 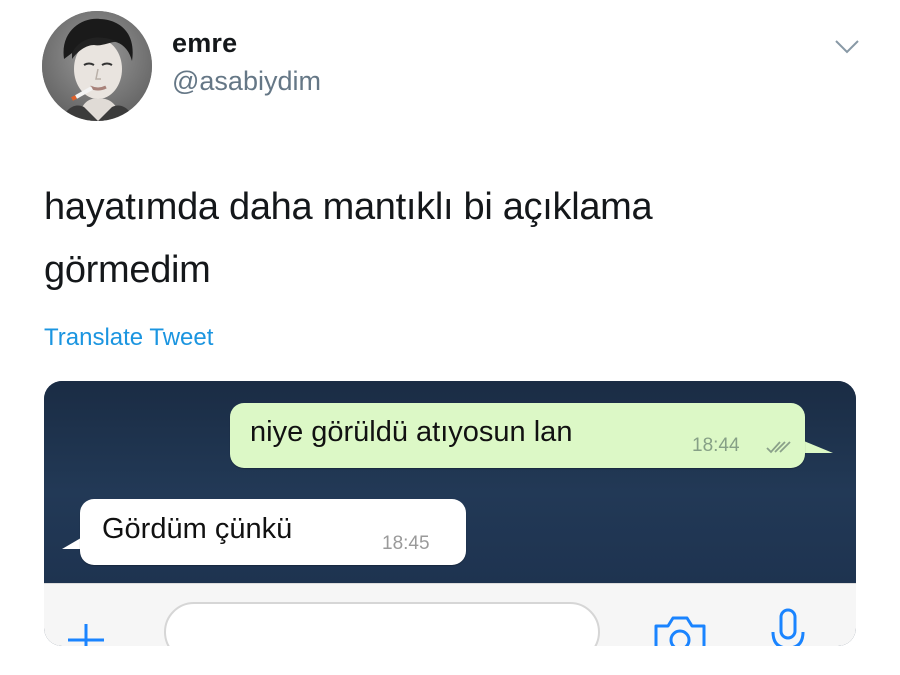 I want to click on translate-tweet-link: Translate Tweet, so click(x=128, y=338).